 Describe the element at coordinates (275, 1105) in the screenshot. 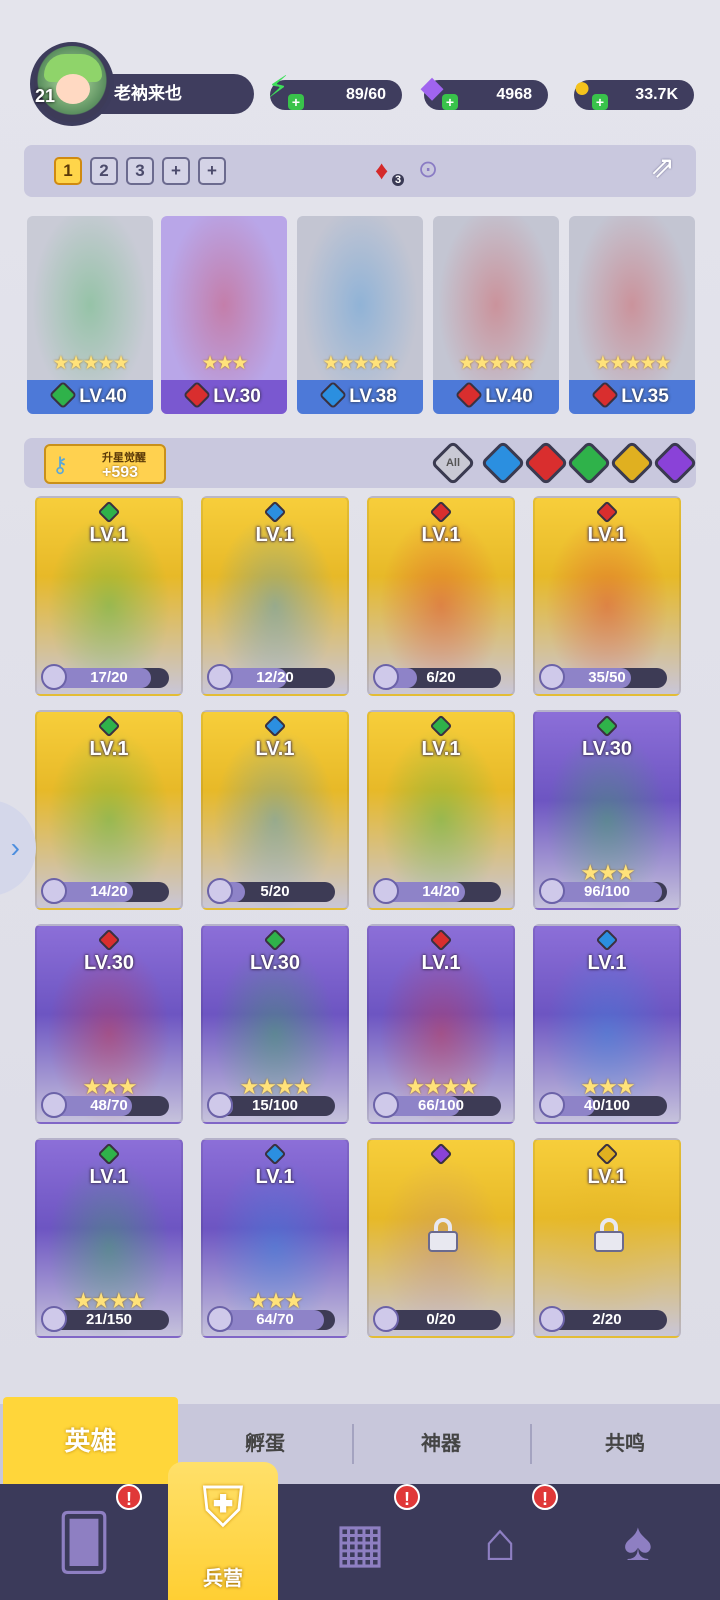

I see `shard-progress-text: 15/100` at that location.